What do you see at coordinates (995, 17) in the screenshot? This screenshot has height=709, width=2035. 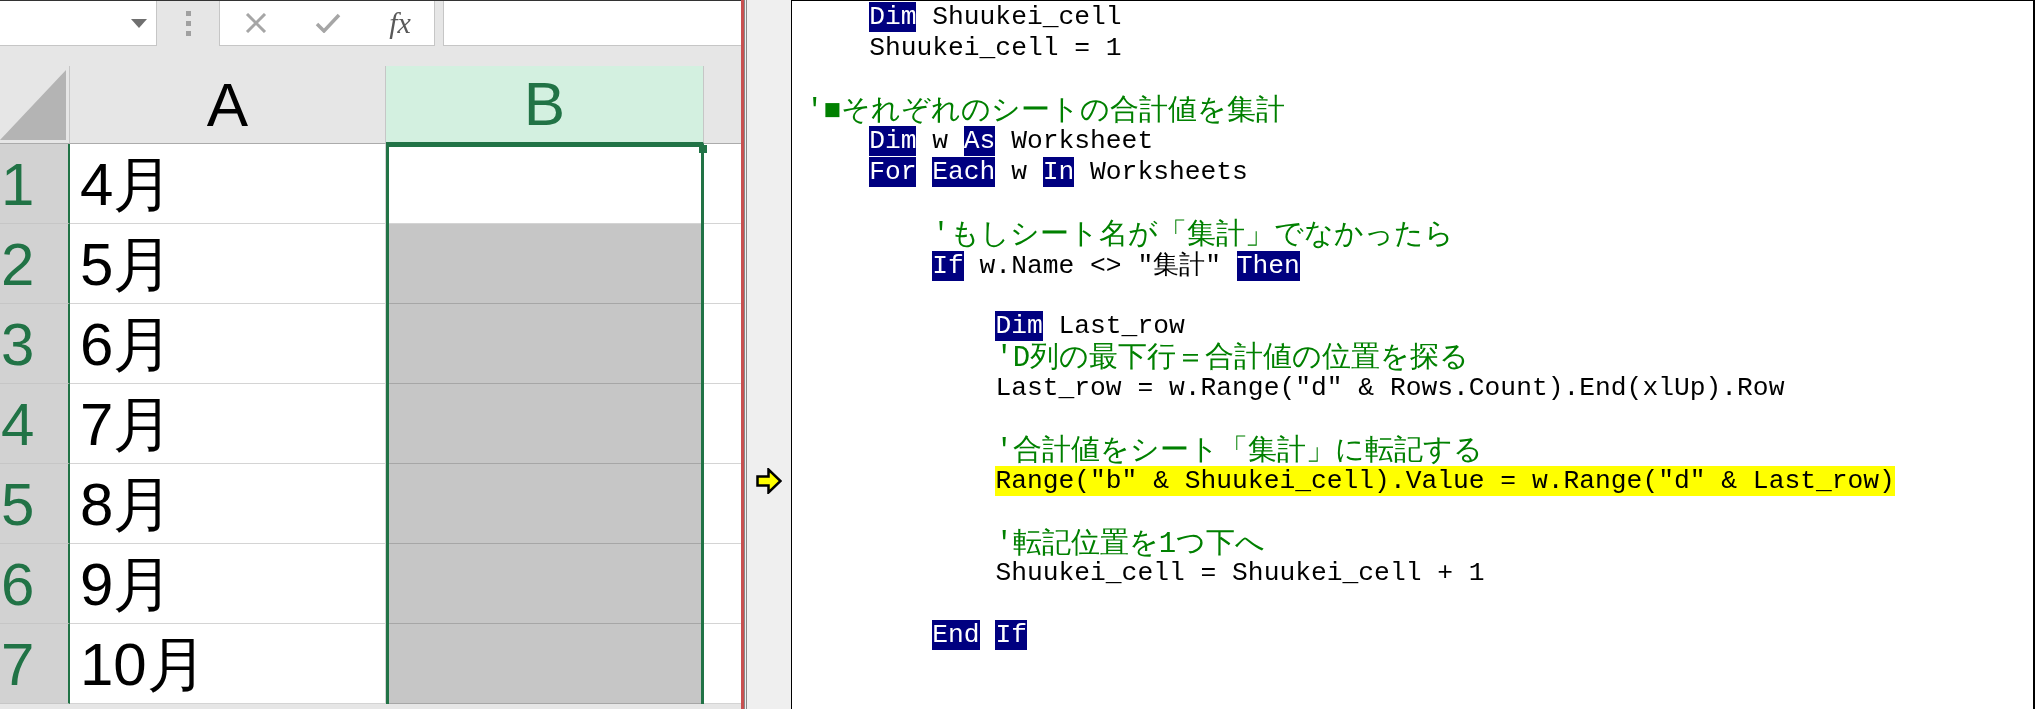 I see `code-line: Dim Shuukei_cell` at bounding box center [995, 17].